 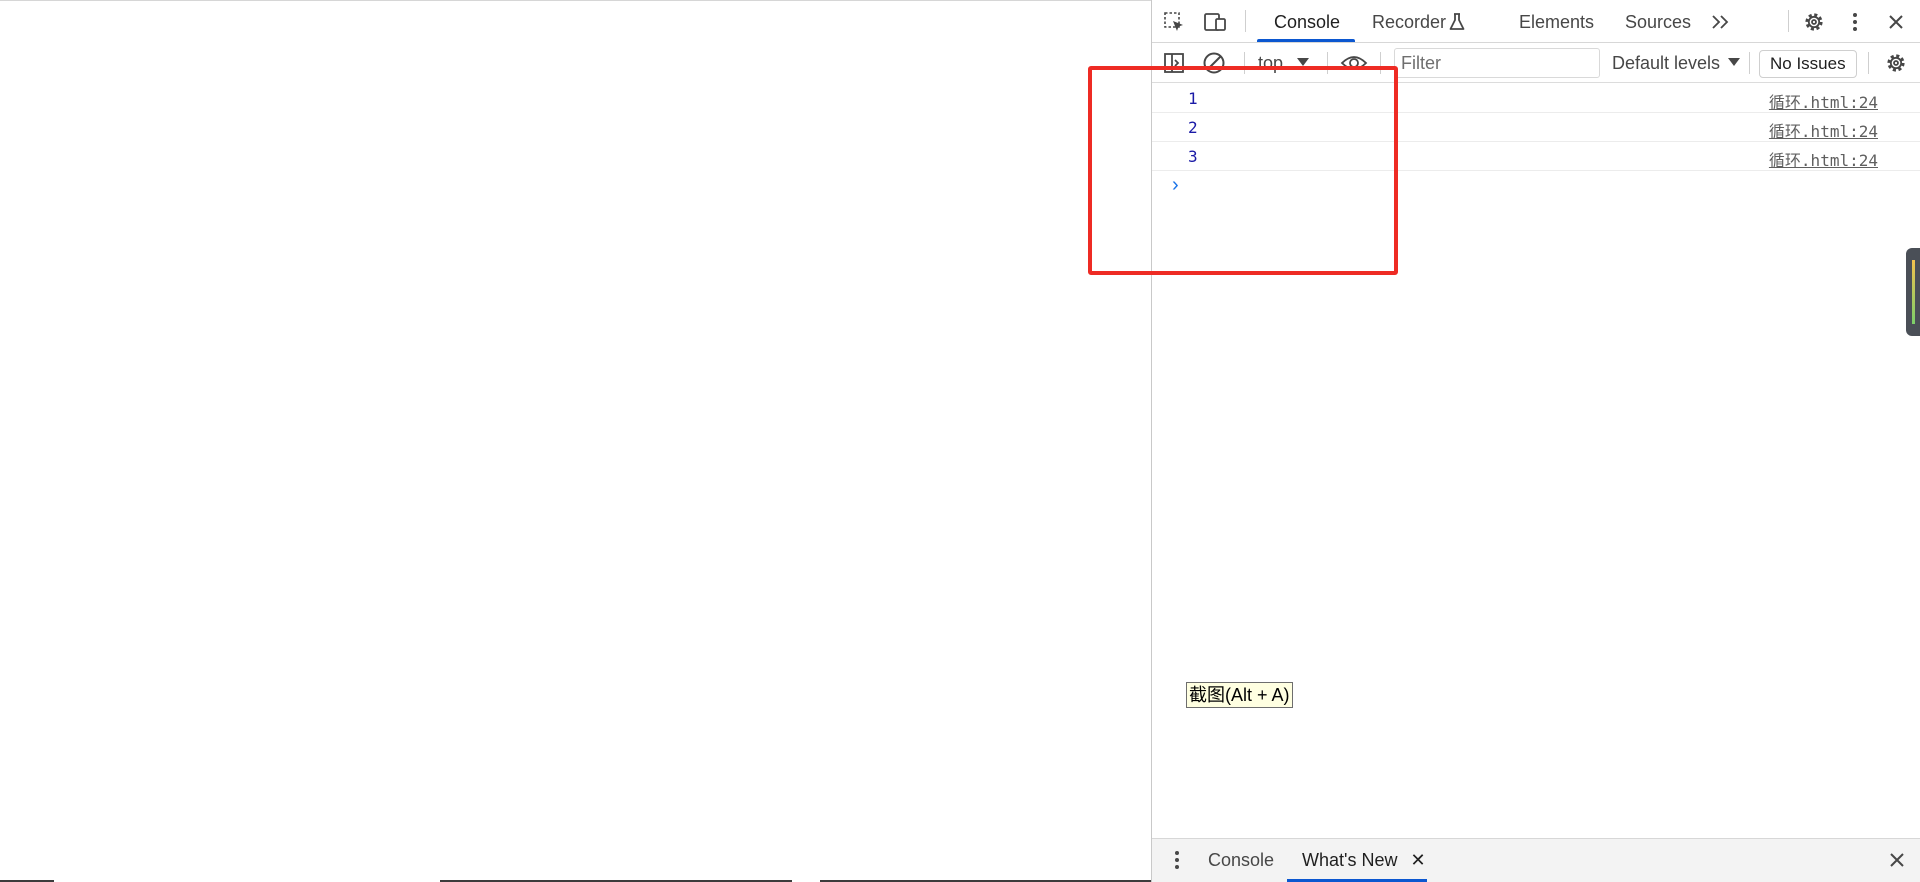 What do you see at coordinates (1354, 63) in the screenshot?
I see `eye-icon` at bounding box center [1354, 63].